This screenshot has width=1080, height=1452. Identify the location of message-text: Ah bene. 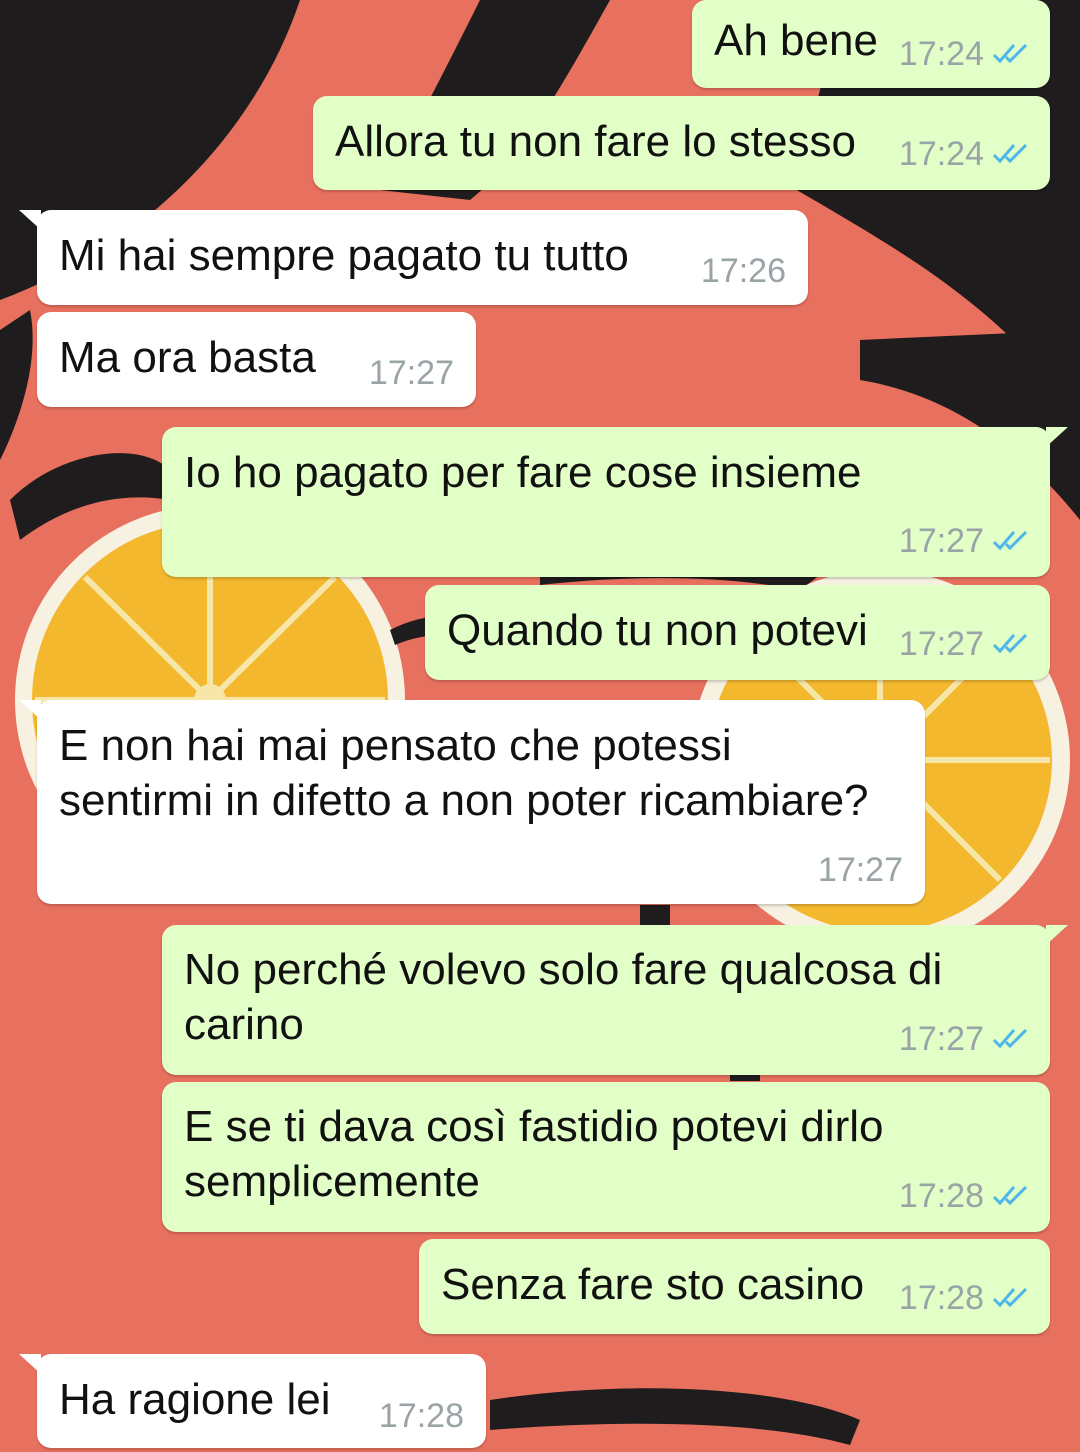
(796, 40).